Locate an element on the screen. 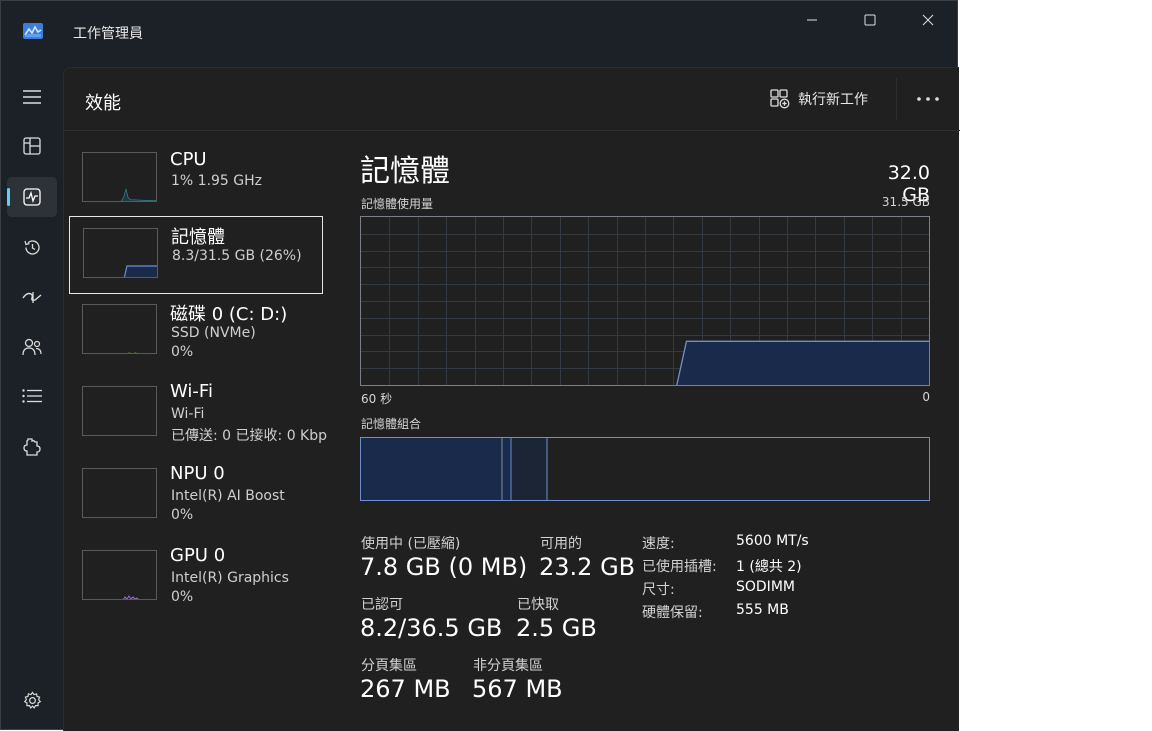 This screenshot has width=1152, height=731. users-icon is located at coordinates (32, 347).